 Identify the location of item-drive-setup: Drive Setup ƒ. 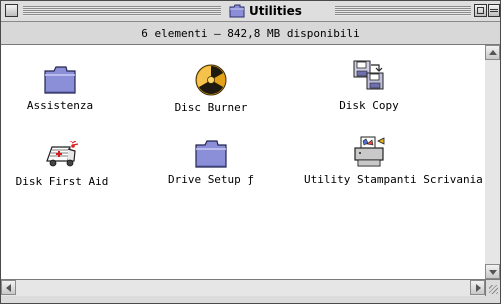
(211, 162).